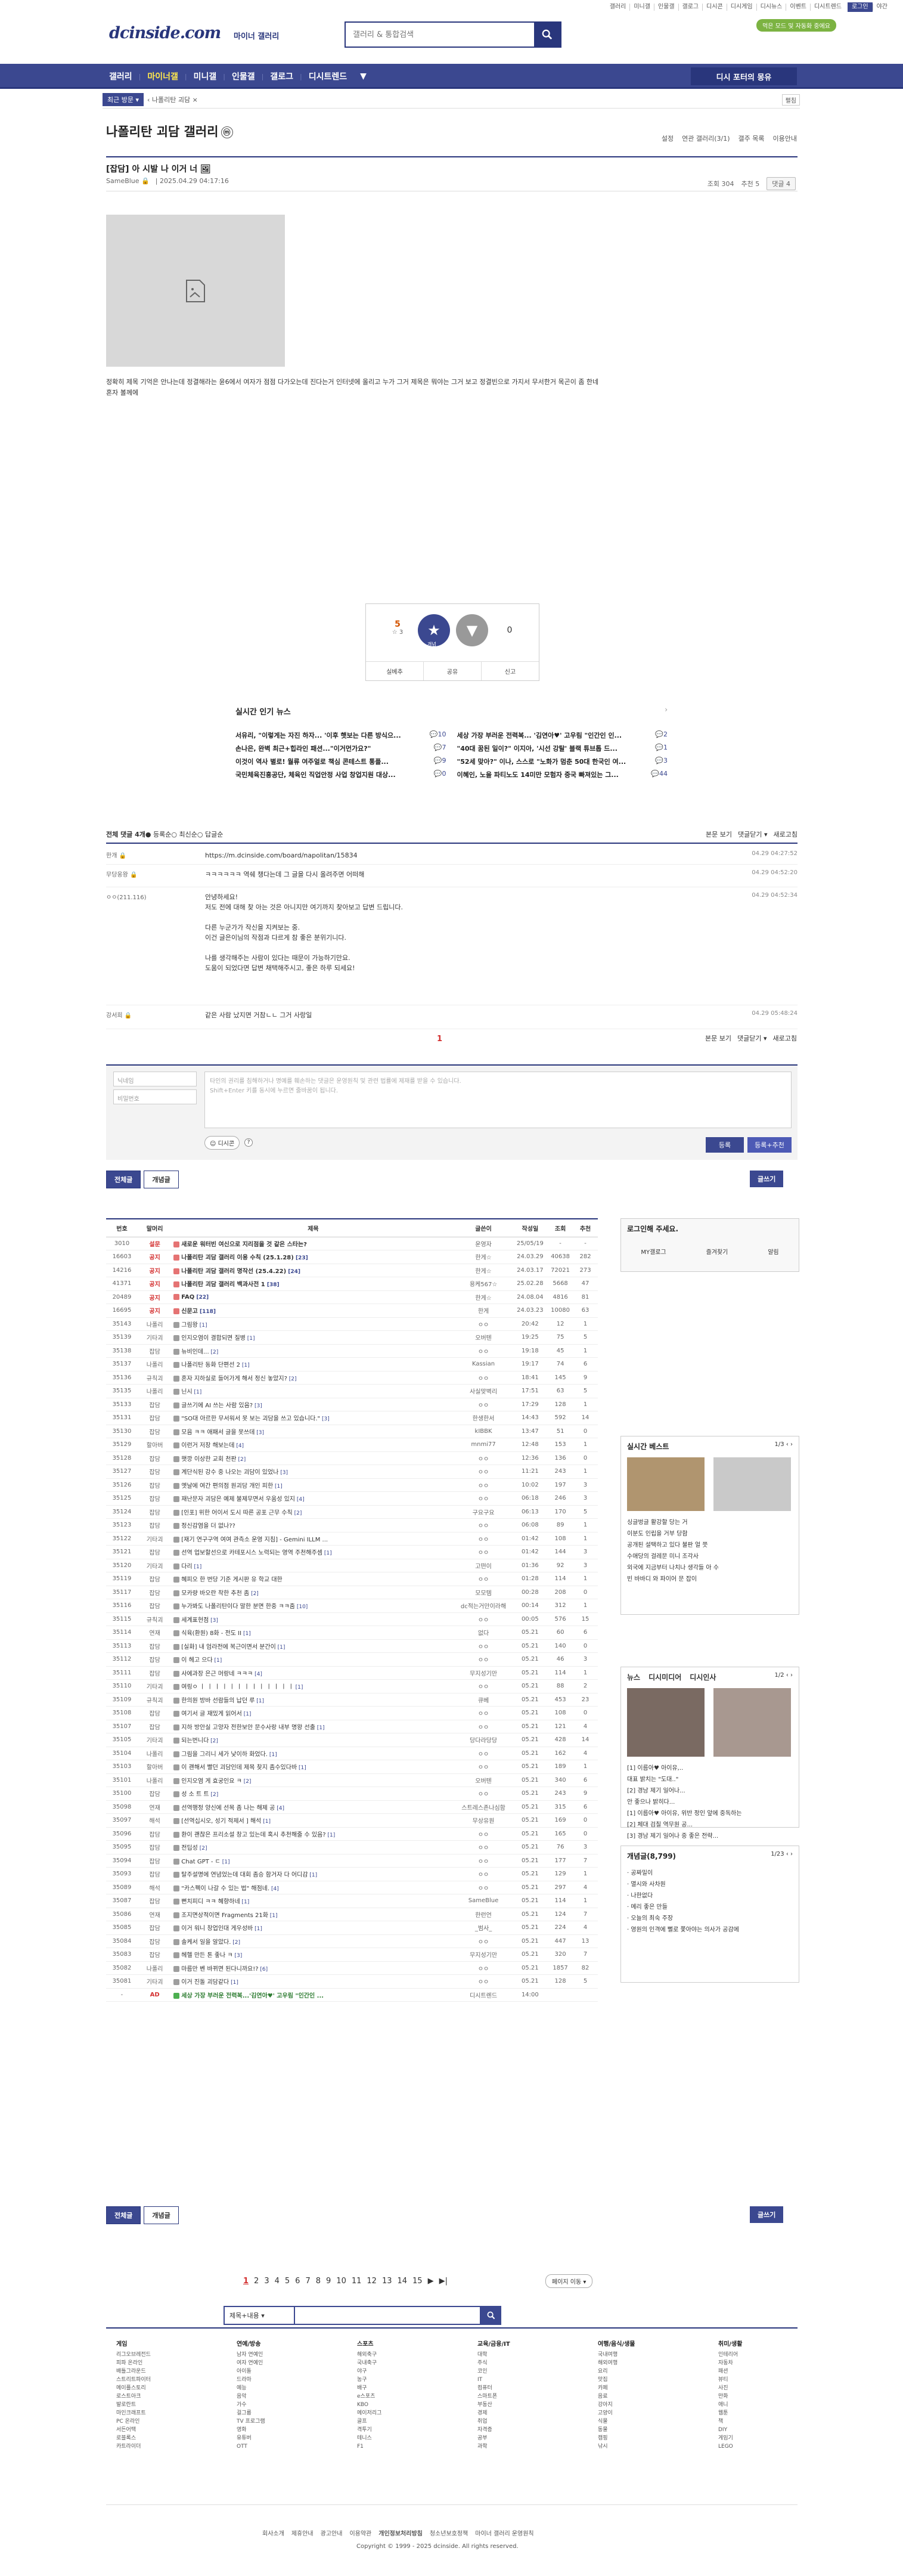  What do you see at coordinates (767, 1179) in the screenshot?
I see `write-button: 글쓰기` at bounding box center [767, 1179].